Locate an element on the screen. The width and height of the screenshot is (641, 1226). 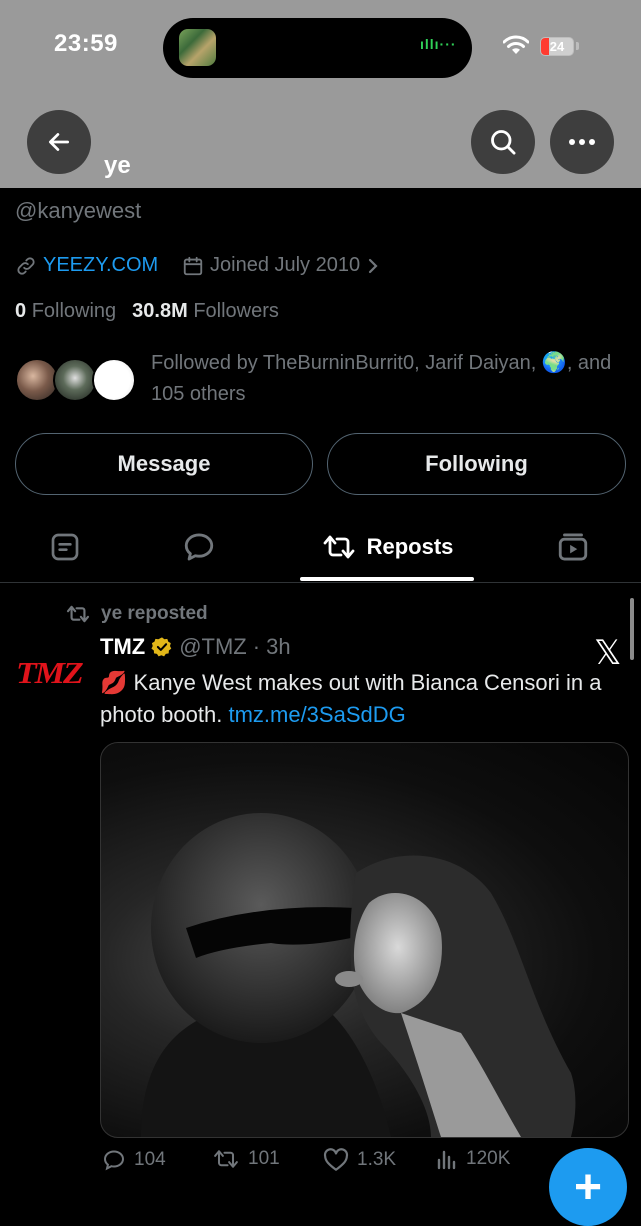
reposted-label: ye reposted is located at coordinates (136, 614).